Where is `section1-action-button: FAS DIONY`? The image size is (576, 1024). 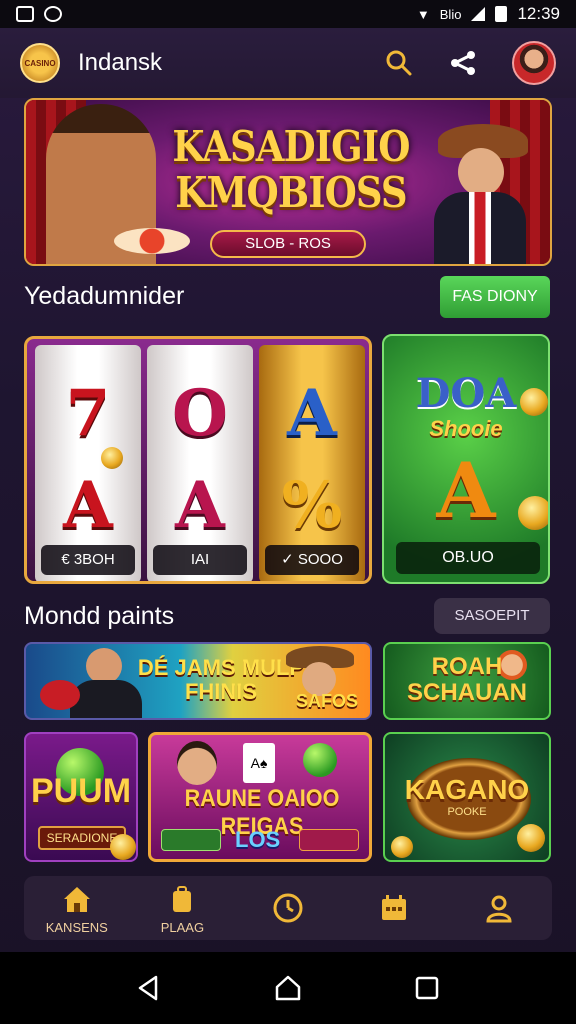
section1-action-button: FAS DIONY is located at coordinates (495, 297).